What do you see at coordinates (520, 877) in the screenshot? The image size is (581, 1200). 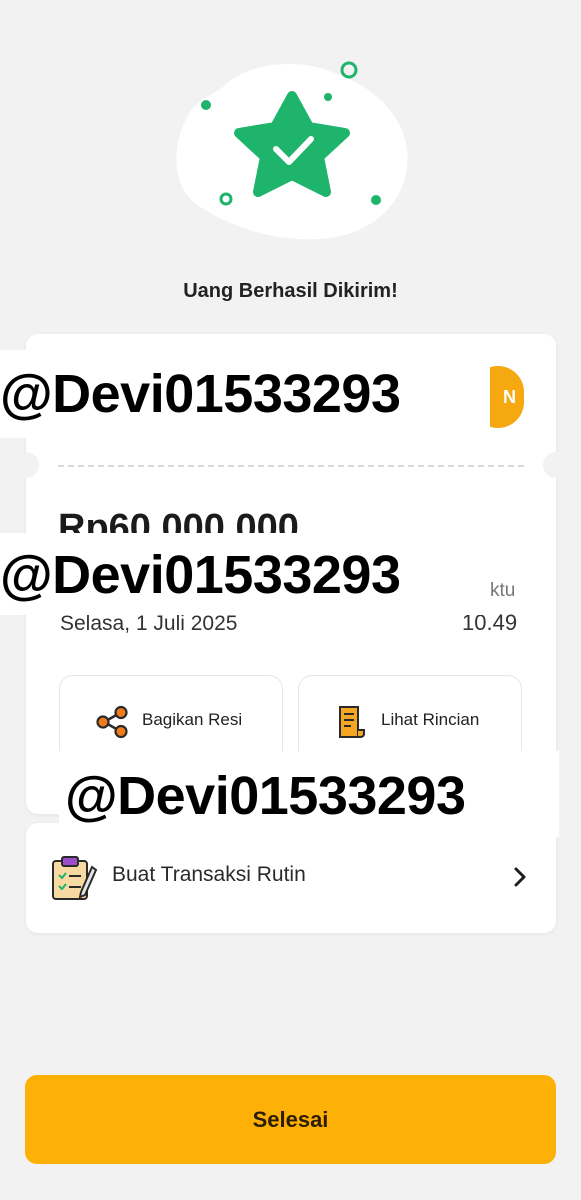 I see `chevron-right-icon` at bounding box center [520, 877].